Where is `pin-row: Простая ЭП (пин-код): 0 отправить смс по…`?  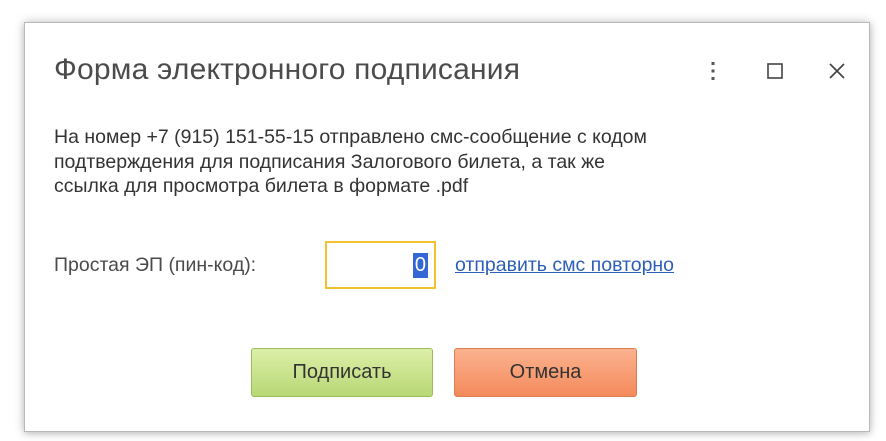
pin-row: Простая ЭП (пин-код): 0 отправить смс по… is located at coordinates (454, 266).